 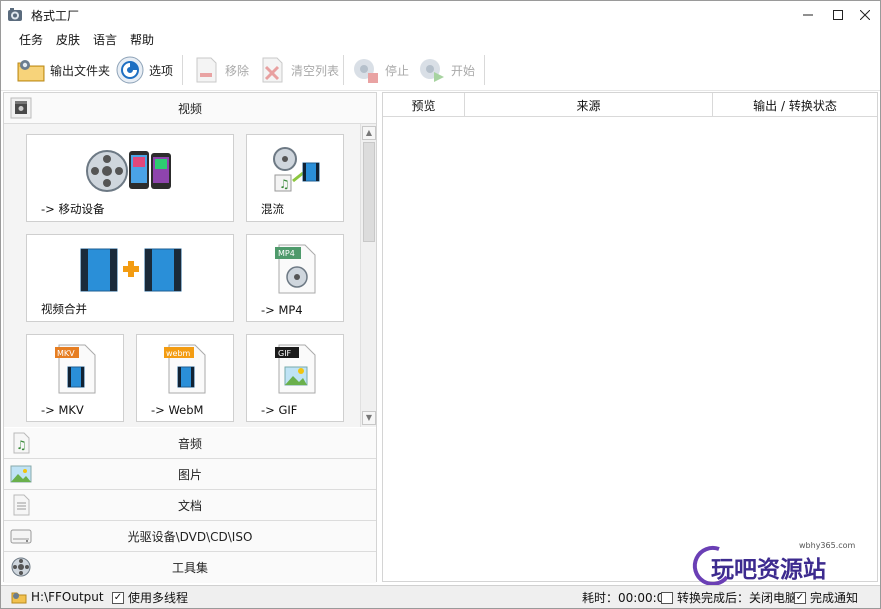 What do you see at coordinates (295, 269) in the screenshot?
I see `mp4-file-icon: MP4` at bounding box center [295, 269].